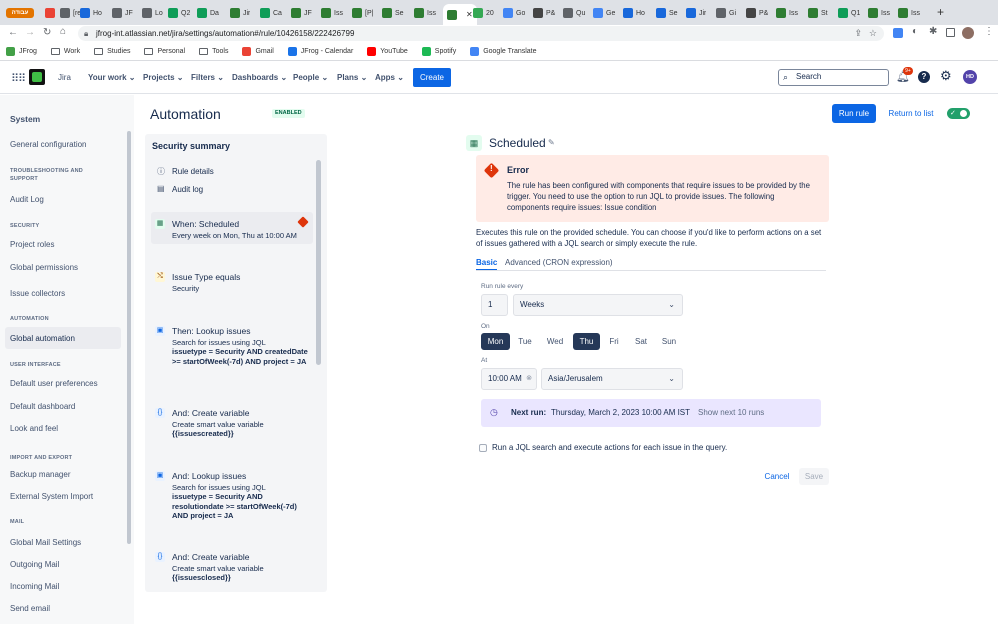 Image resolution: width=998 pixels, height=624 pixels. What do you see at coordinates (42, 406) in the screenshot?
I see `sidebar-item: Default dashboard` at bounding box center [42, 406].